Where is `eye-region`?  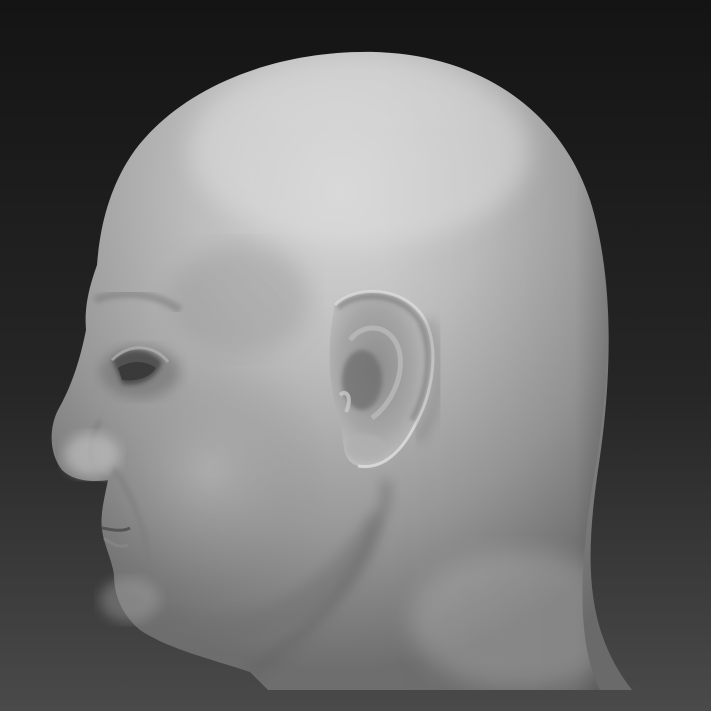 eye-region is located at coordinates (140, 372).